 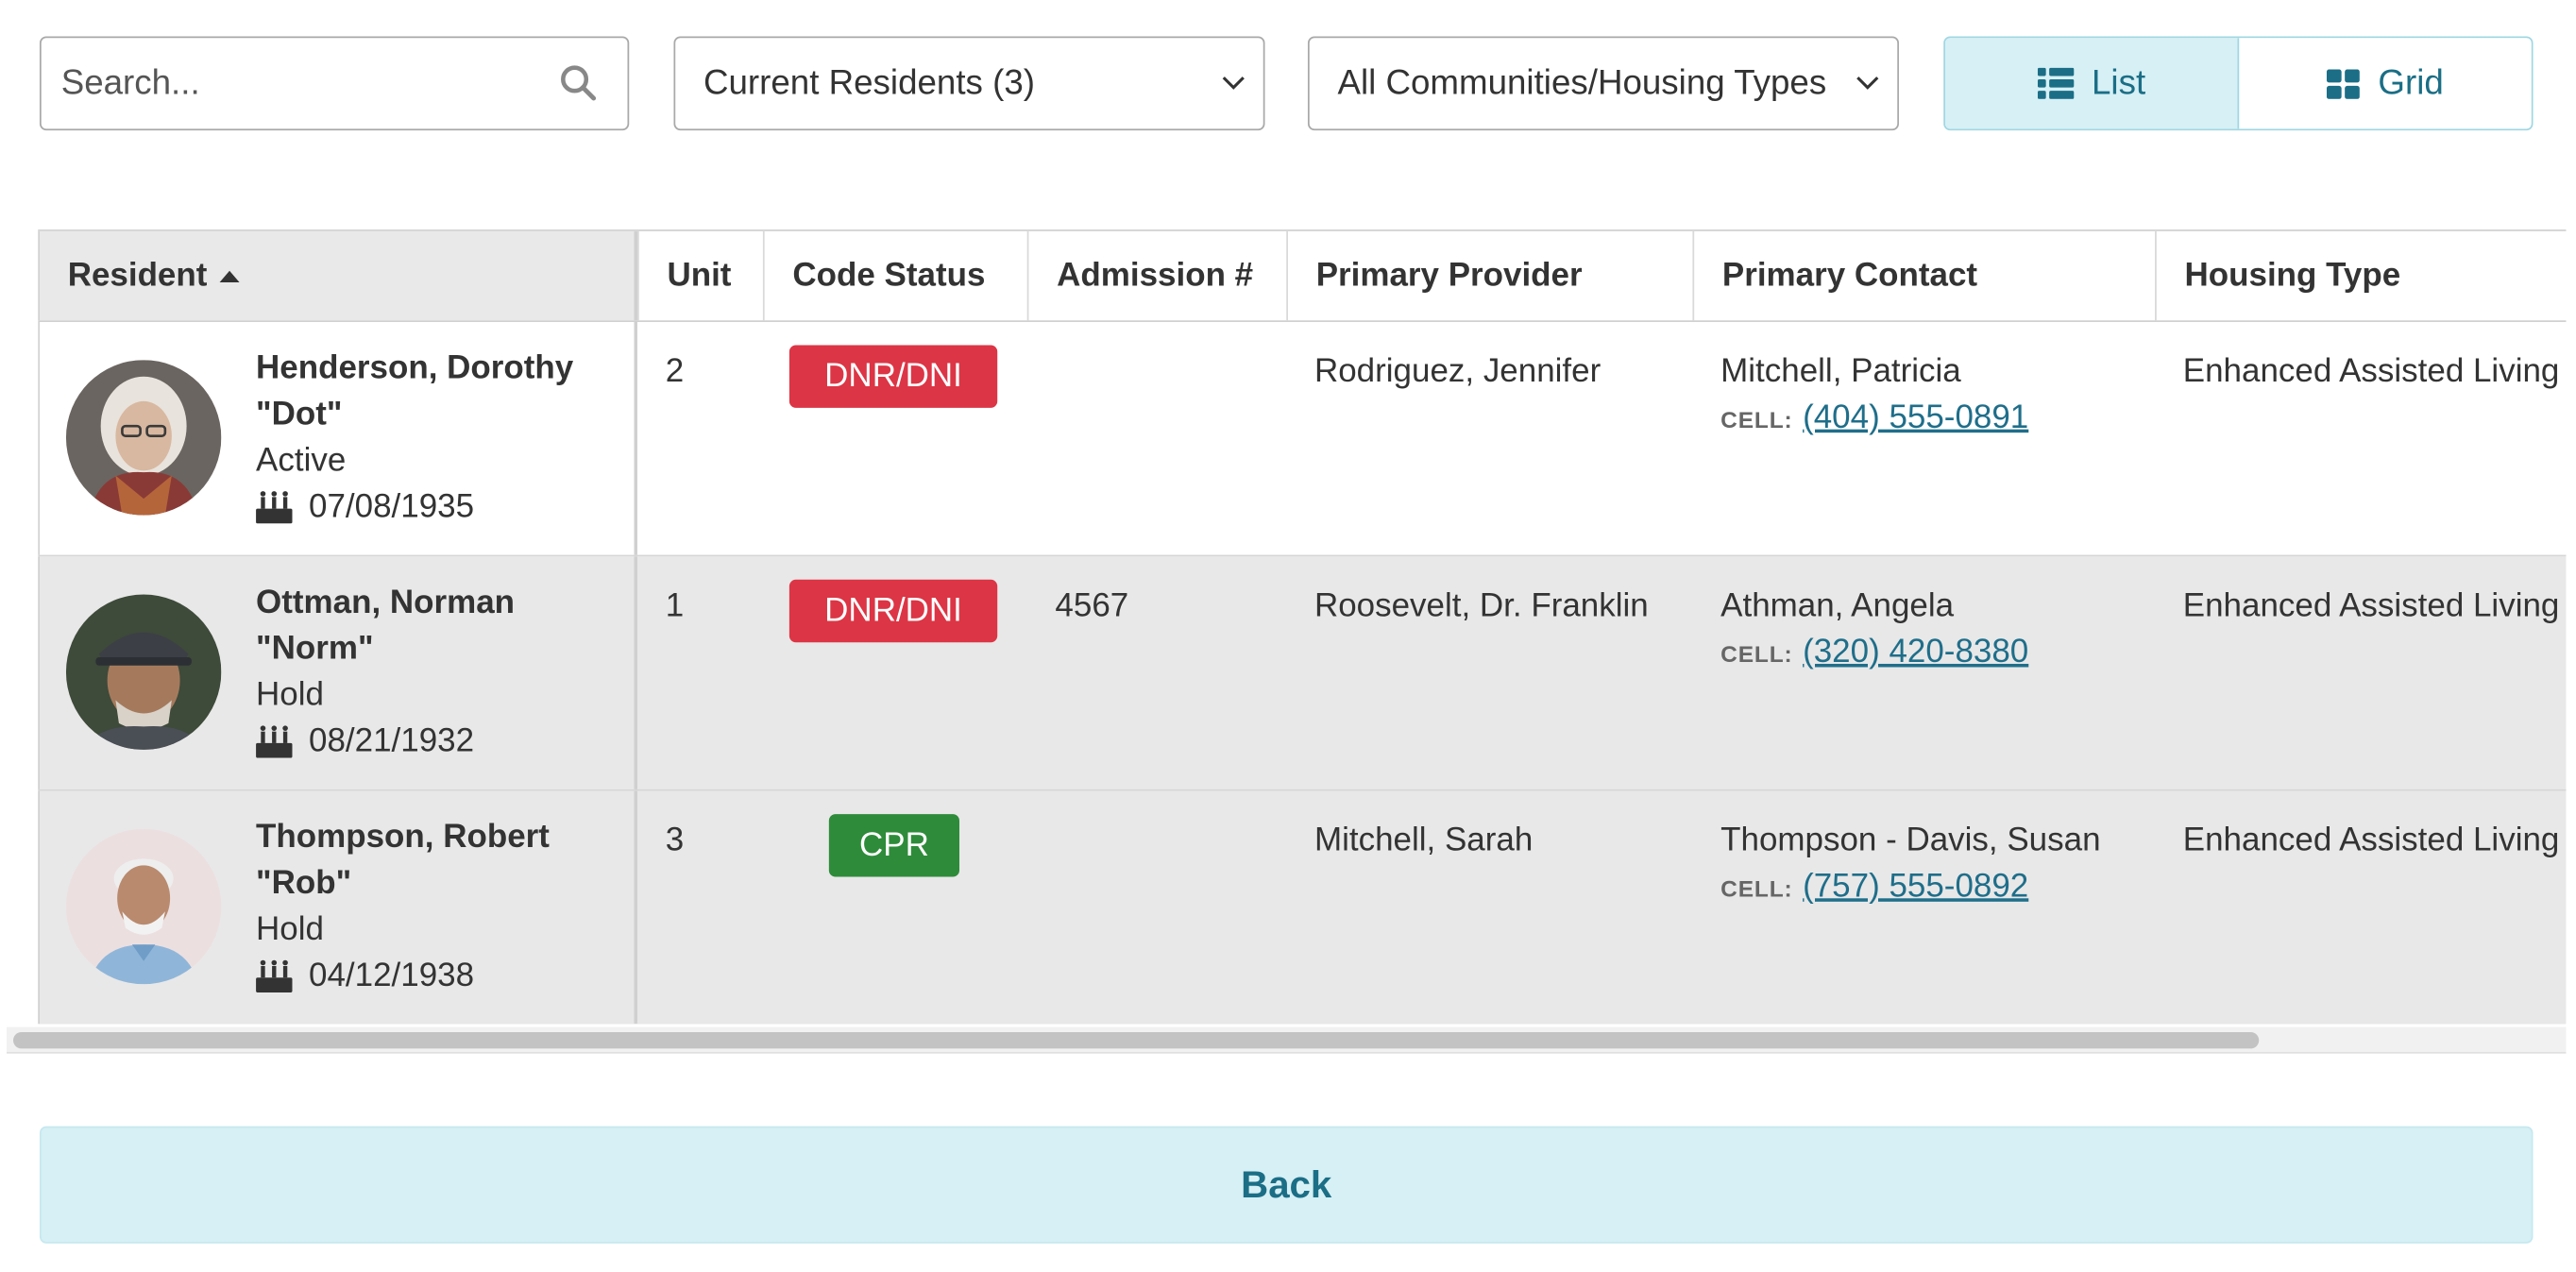 I want to click on resident-name: Ottman, Norman "Norm", so click(x=437, y=626).